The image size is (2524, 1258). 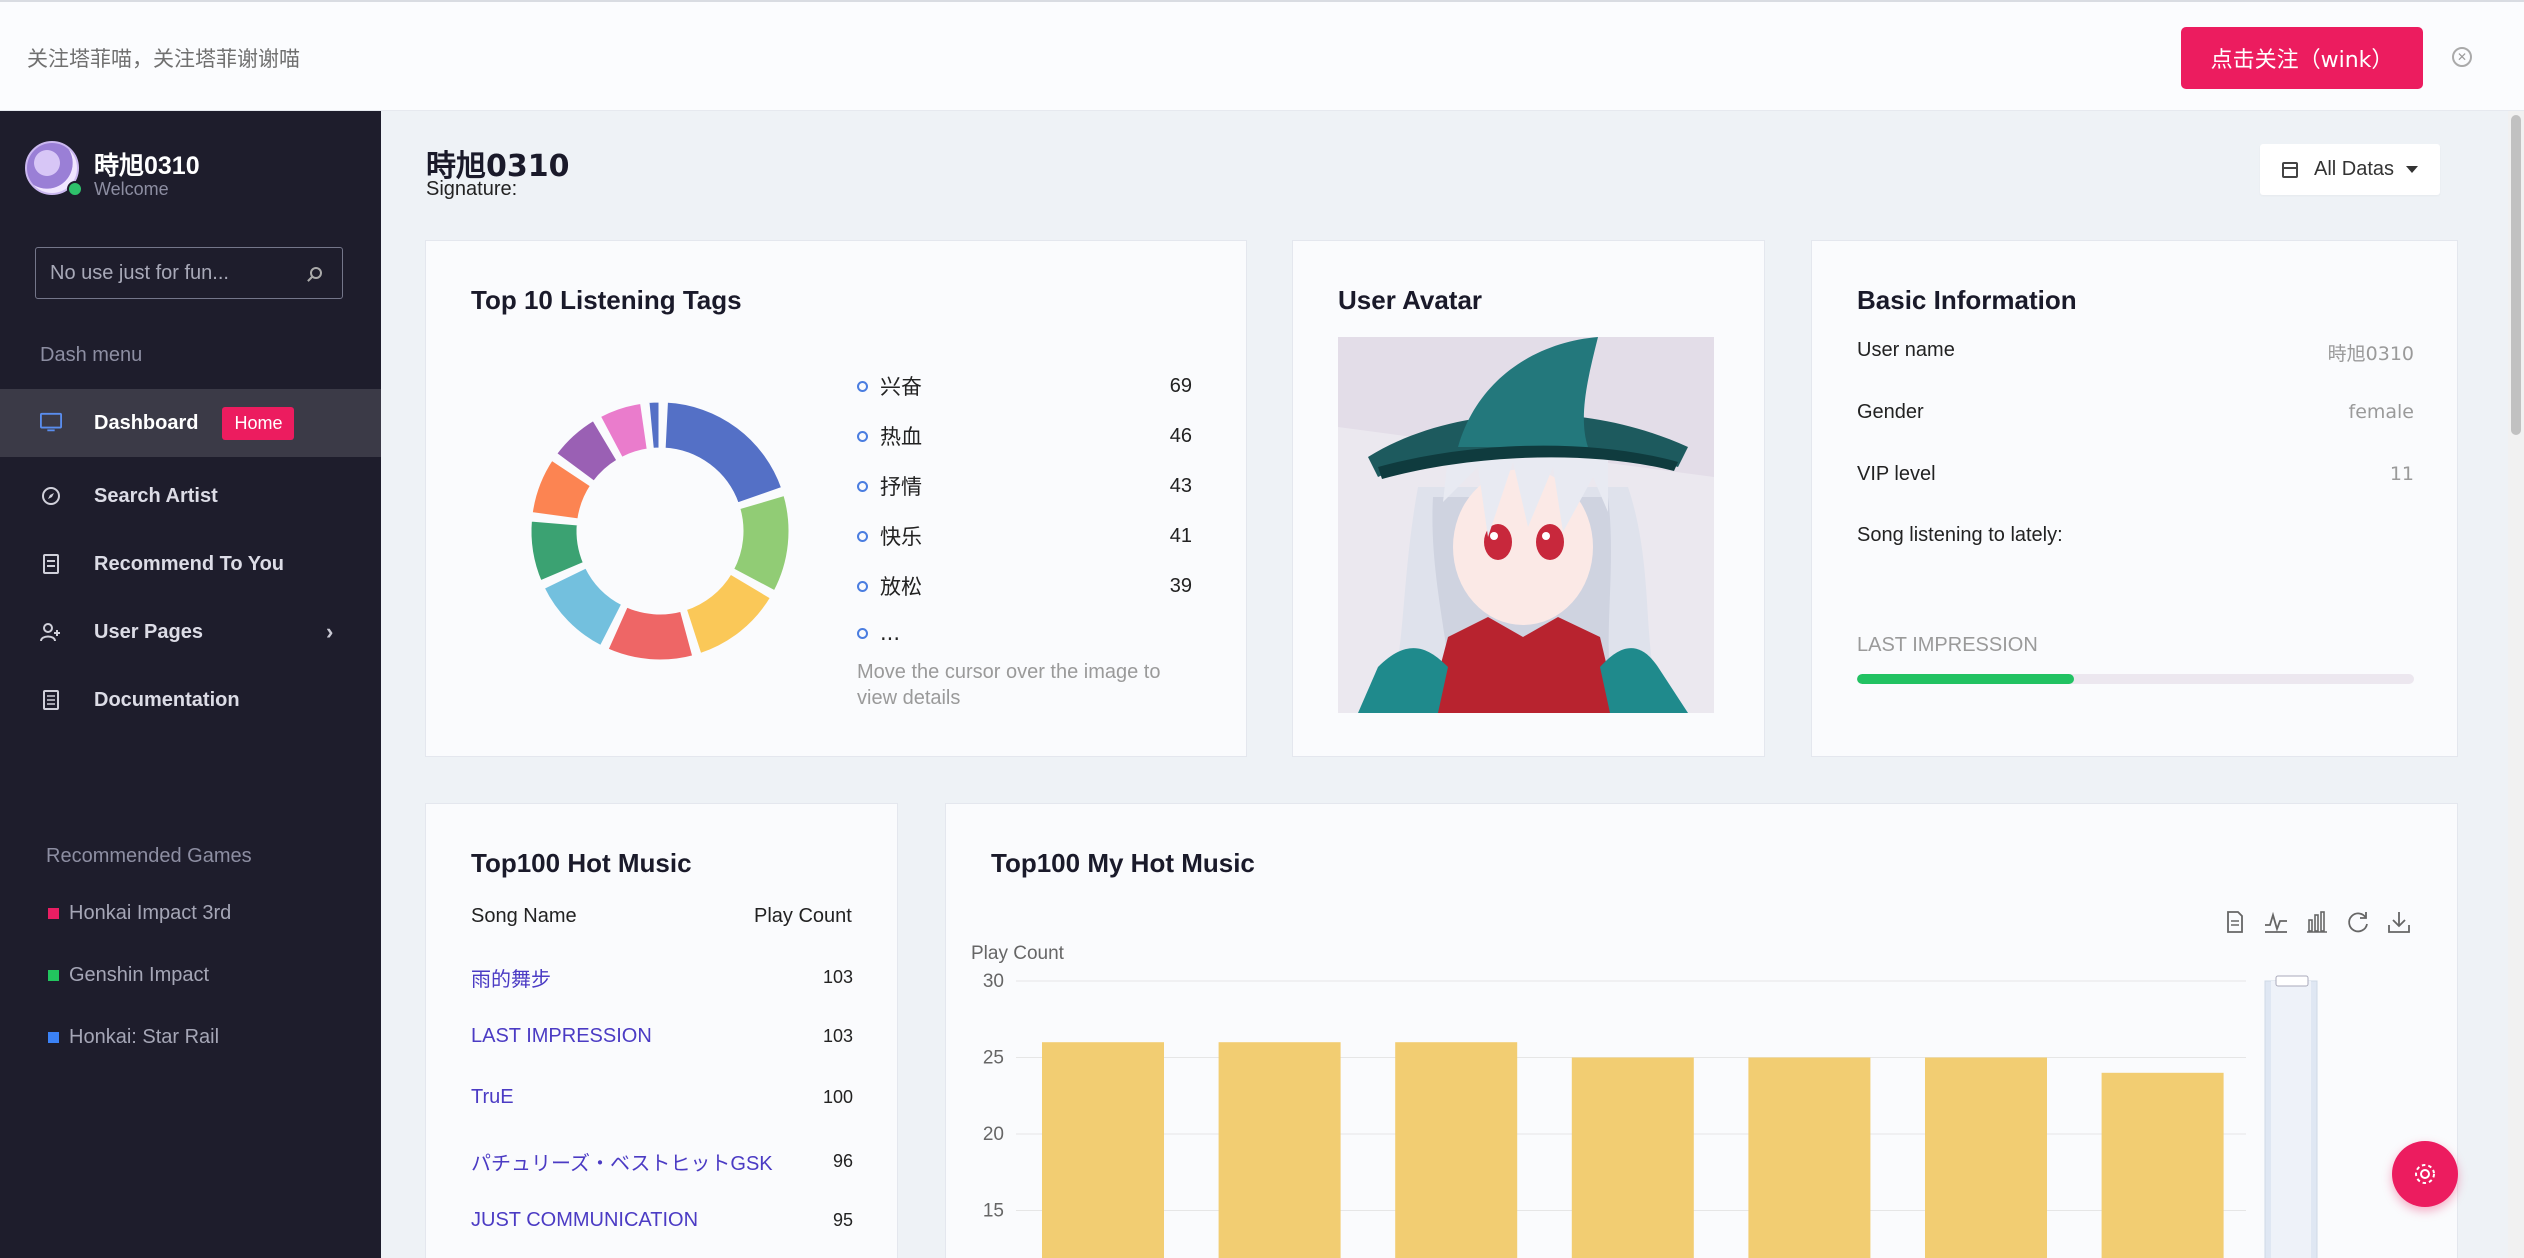 I want to click on settings-fab-button, so click(x=2425, y=1174).